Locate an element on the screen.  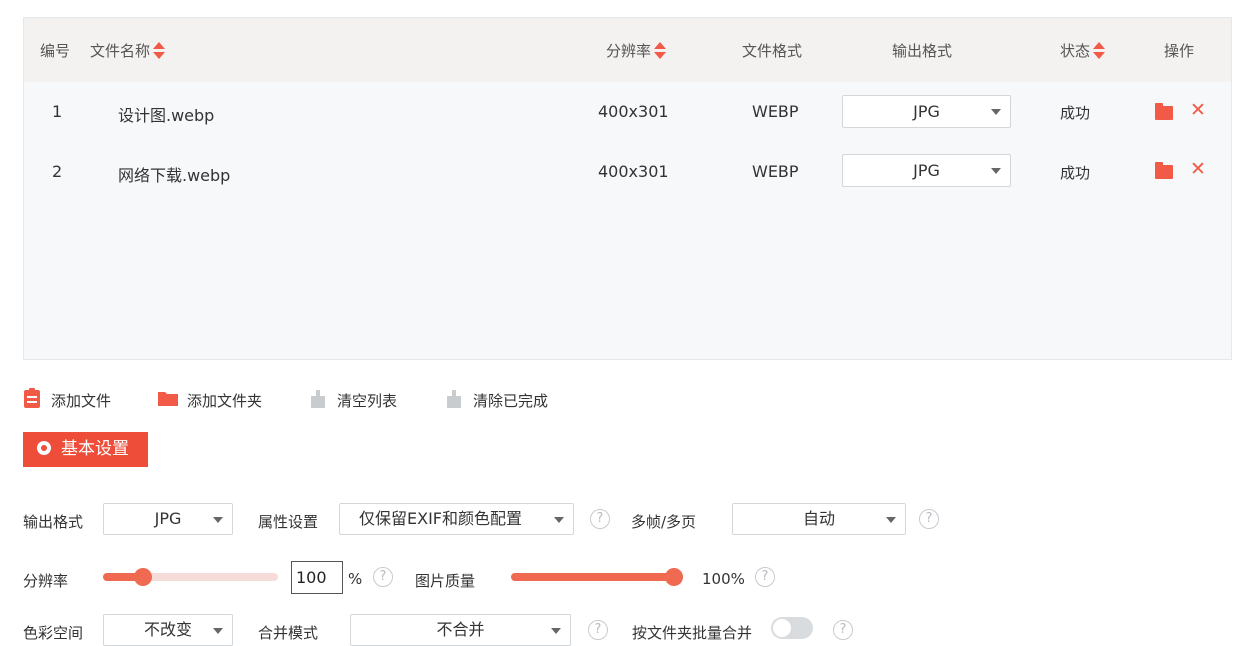
column-header-resolution: 分辨率 is located at coordinates (636, 50).